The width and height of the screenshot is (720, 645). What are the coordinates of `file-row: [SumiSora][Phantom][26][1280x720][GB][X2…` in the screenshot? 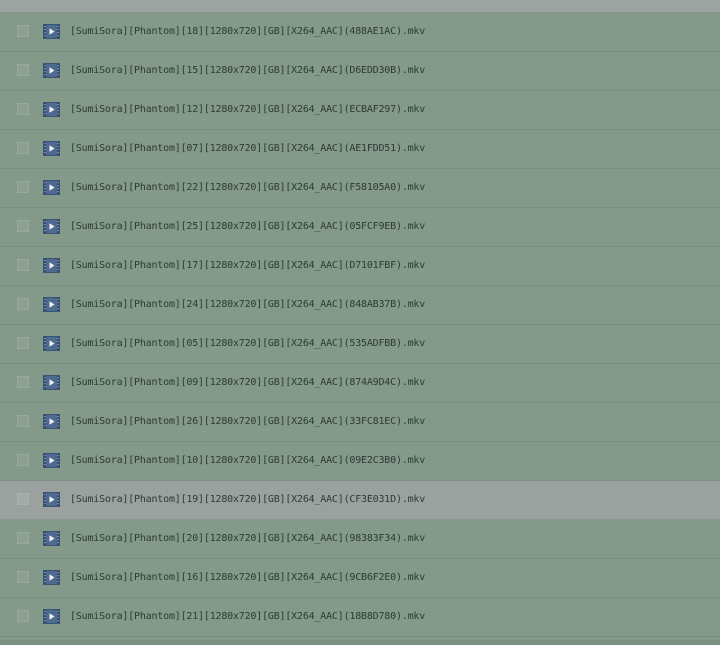 It's located at (360, 422).